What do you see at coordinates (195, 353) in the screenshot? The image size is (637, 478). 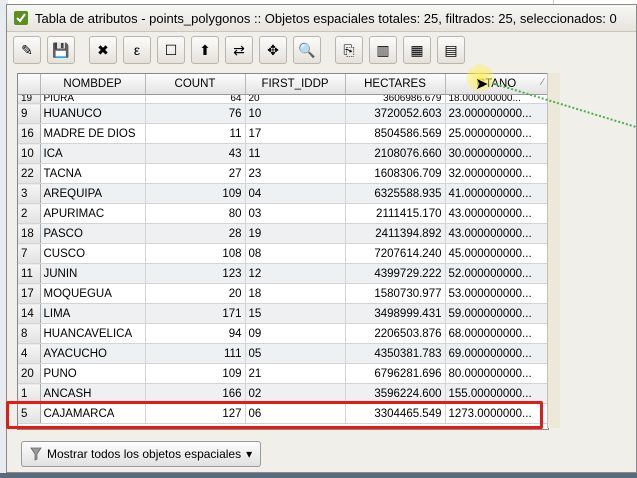 I see `cell-count: 111` at bounding box center [195, 353].